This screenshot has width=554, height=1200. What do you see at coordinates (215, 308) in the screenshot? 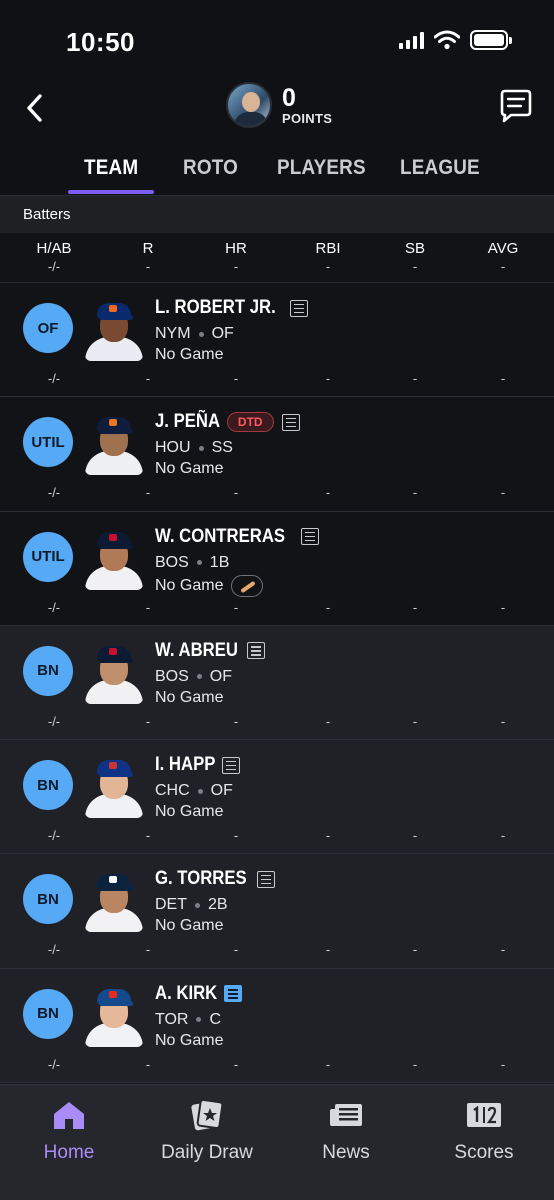
I see `player-name: L. ROBERT JR.` at bounding box center [215, 308].